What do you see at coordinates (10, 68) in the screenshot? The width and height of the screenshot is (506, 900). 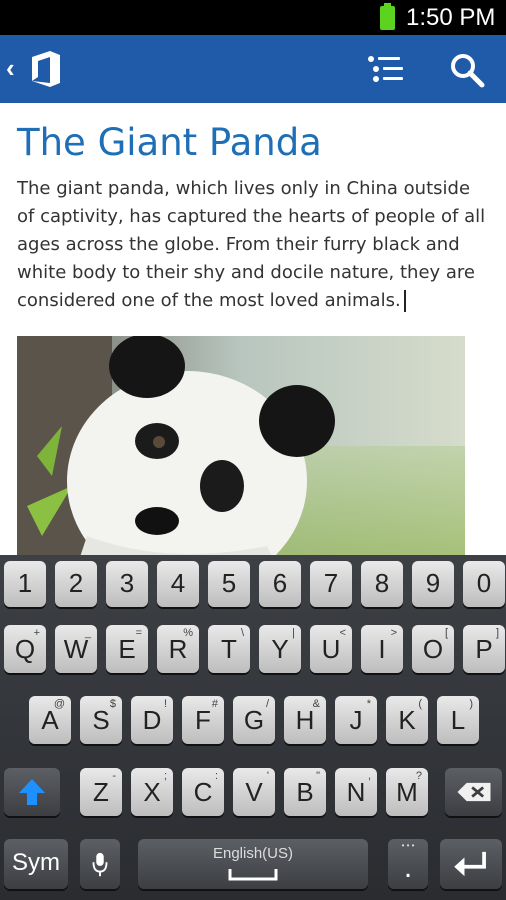 I see `back-chevron-icon: ‹` at bounding box center [10, 68].